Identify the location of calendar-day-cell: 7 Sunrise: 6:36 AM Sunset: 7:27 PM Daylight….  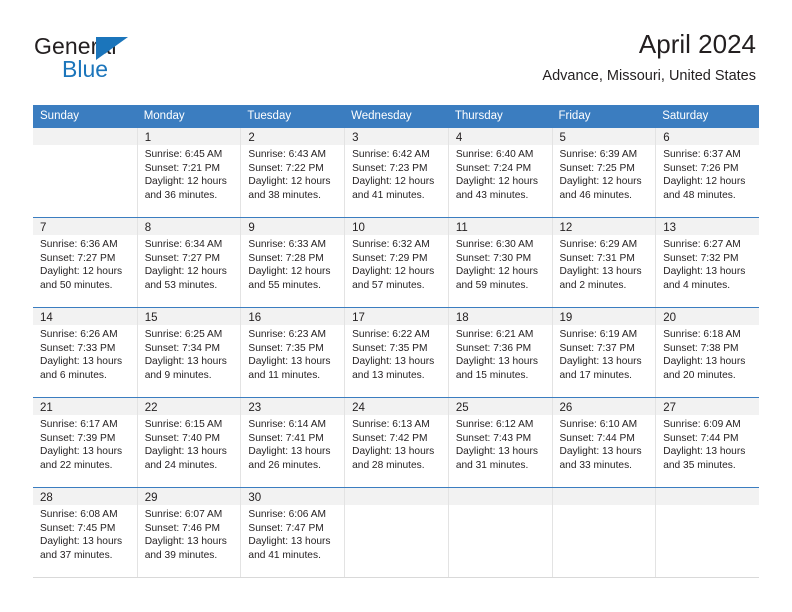
(85, 262).